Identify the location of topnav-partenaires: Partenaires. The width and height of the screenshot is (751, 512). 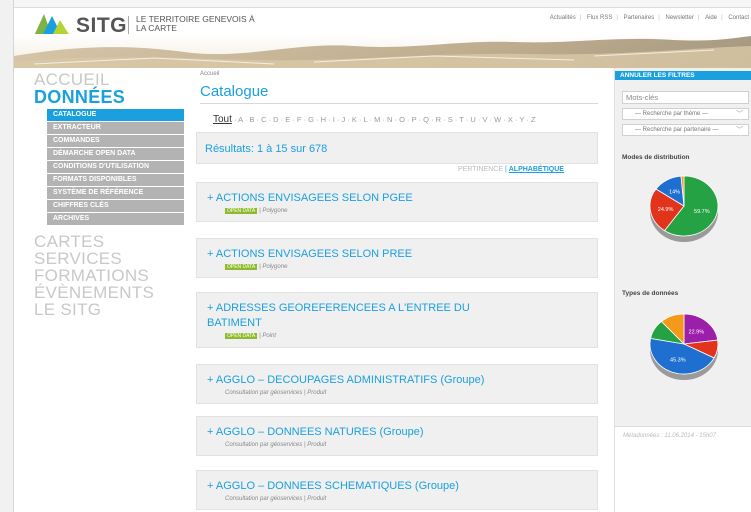
(639, 18).